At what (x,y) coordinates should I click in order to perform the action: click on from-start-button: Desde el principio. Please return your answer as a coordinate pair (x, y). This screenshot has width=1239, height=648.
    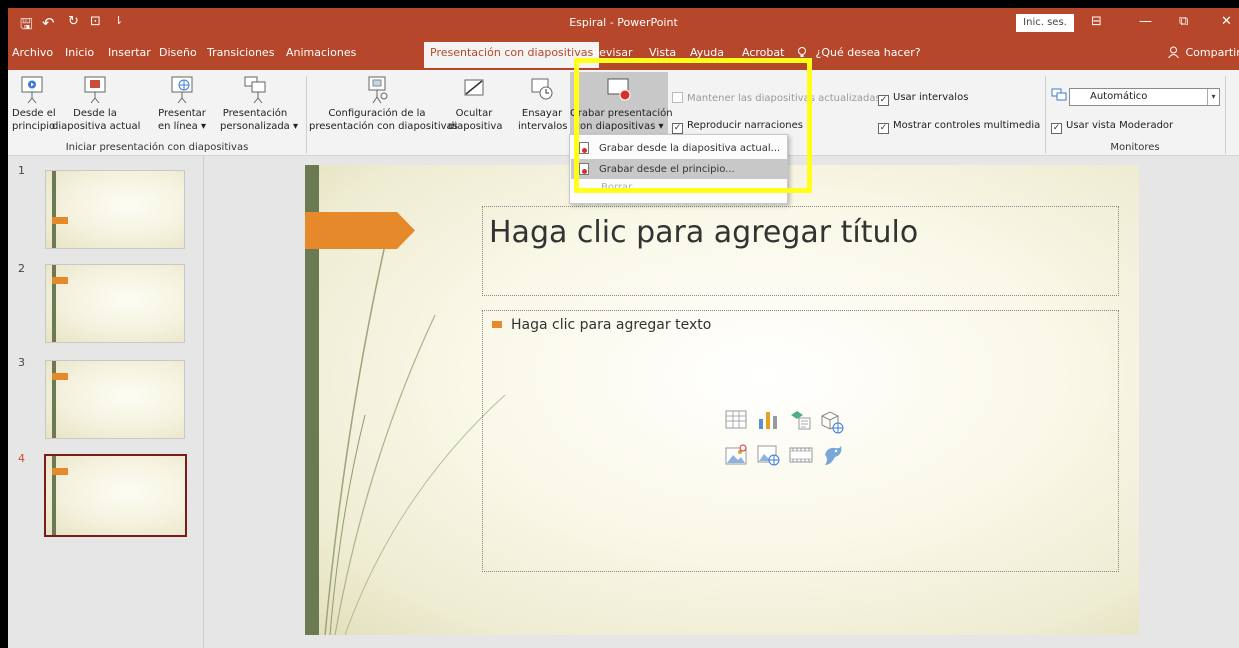
    Looking at the image, I should click on (34, 104).